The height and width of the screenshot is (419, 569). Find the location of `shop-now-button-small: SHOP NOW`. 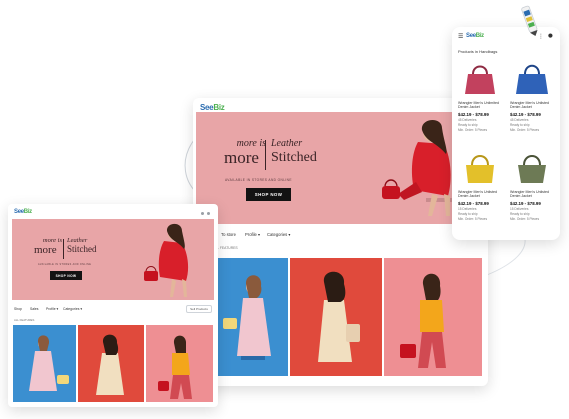

shop-now-button-small: SHOP NOW is located at coordinates (66, 275).